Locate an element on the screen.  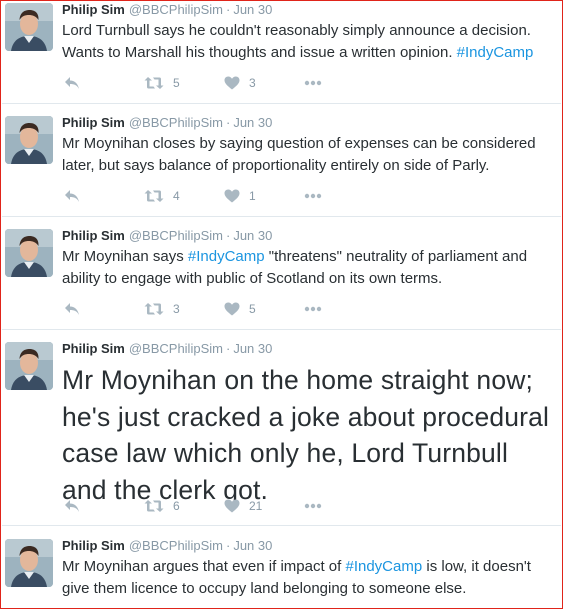
retweet-button: 5 is located at coordinates (162, 83).